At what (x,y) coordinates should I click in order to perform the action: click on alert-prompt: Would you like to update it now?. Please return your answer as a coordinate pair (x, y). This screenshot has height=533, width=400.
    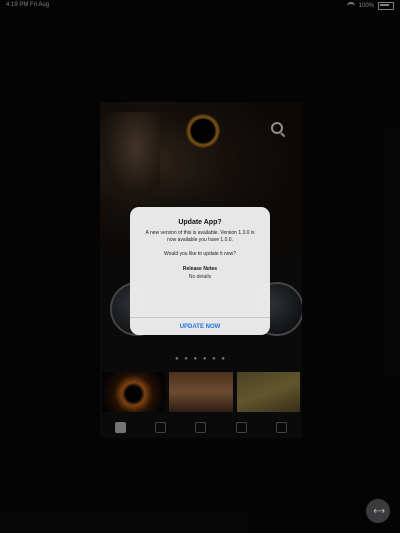
    Looking at the image, I should click on (200, 254).